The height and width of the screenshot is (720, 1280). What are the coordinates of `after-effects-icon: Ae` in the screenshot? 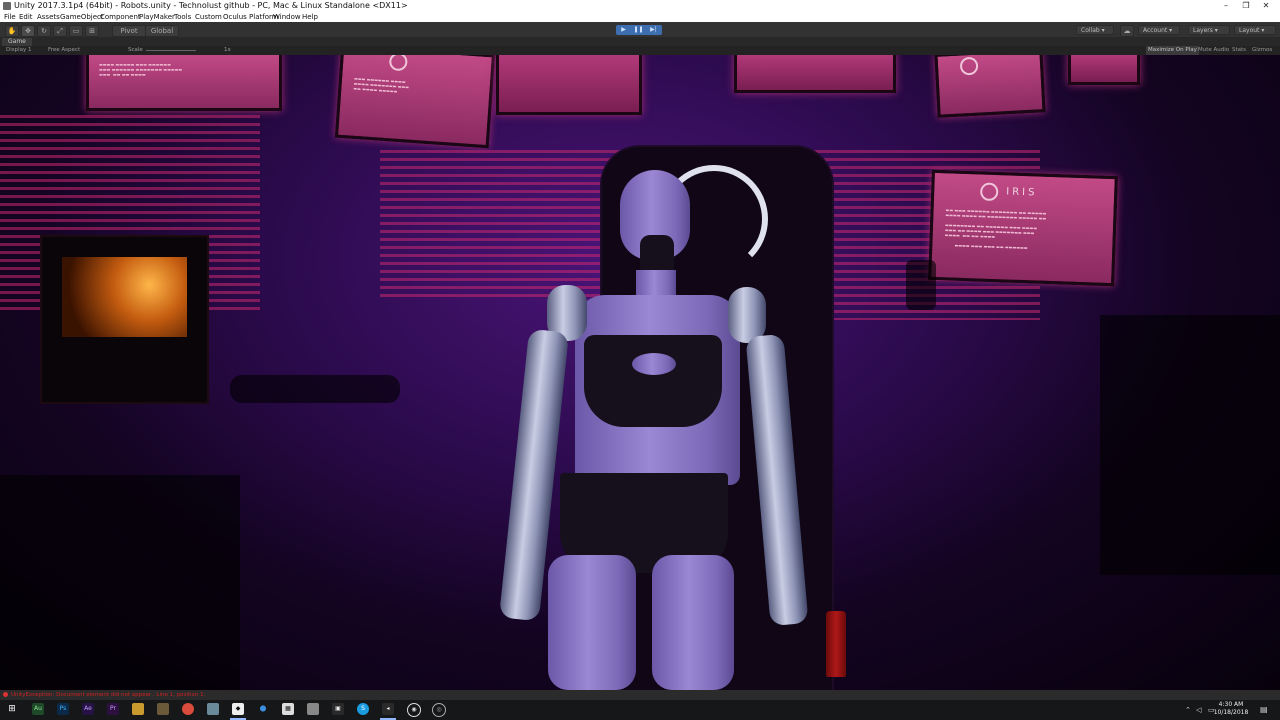 It's located at (88, 709).